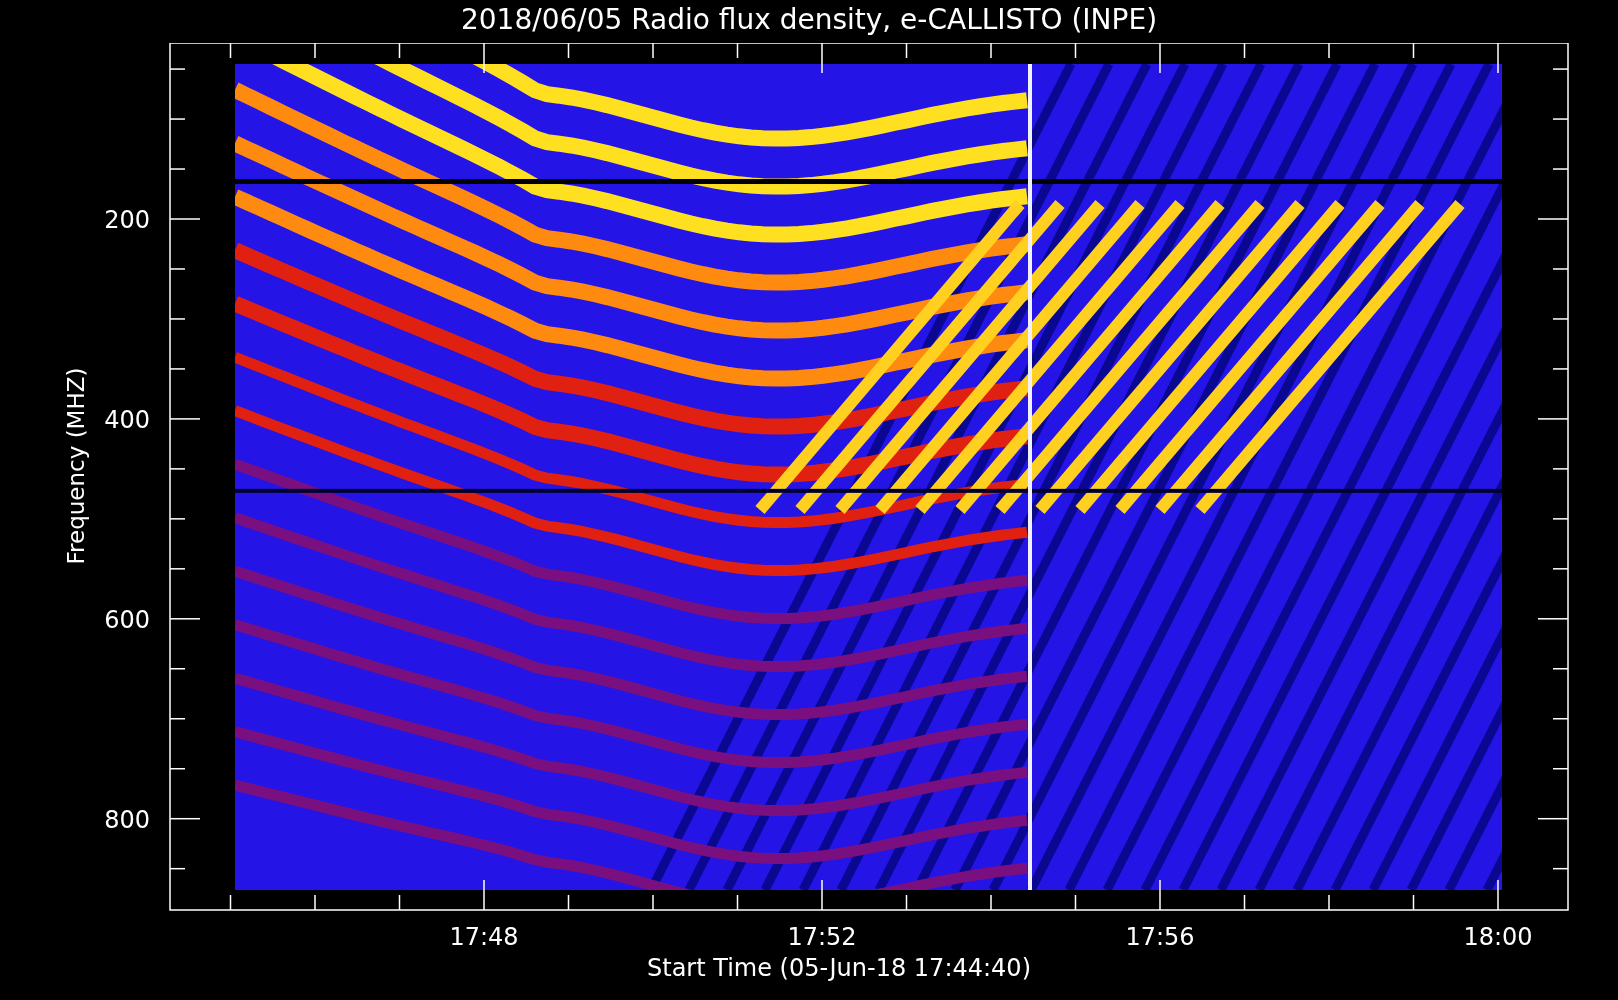  I want to click on y-axis-title: Frequency (MHZ), so click(76, 466).